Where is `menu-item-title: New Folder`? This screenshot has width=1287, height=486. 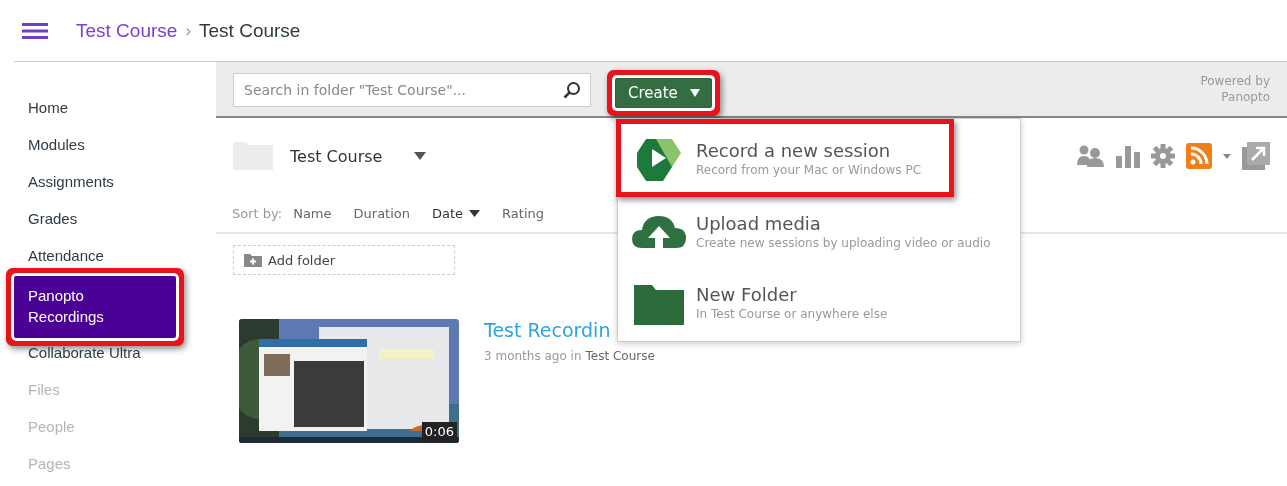 menu-item-title: New Folder is located at coordinates (747, 294).